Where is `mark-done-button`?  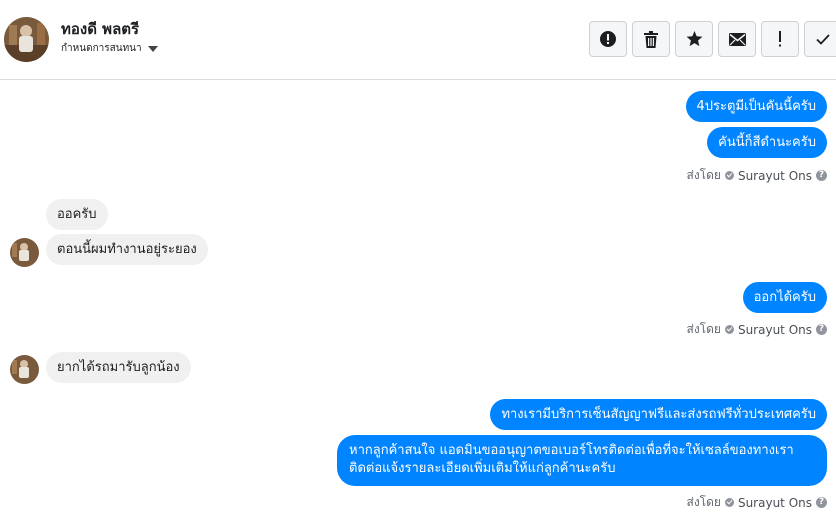
mark-done-button is located at coordinates (820, 39).